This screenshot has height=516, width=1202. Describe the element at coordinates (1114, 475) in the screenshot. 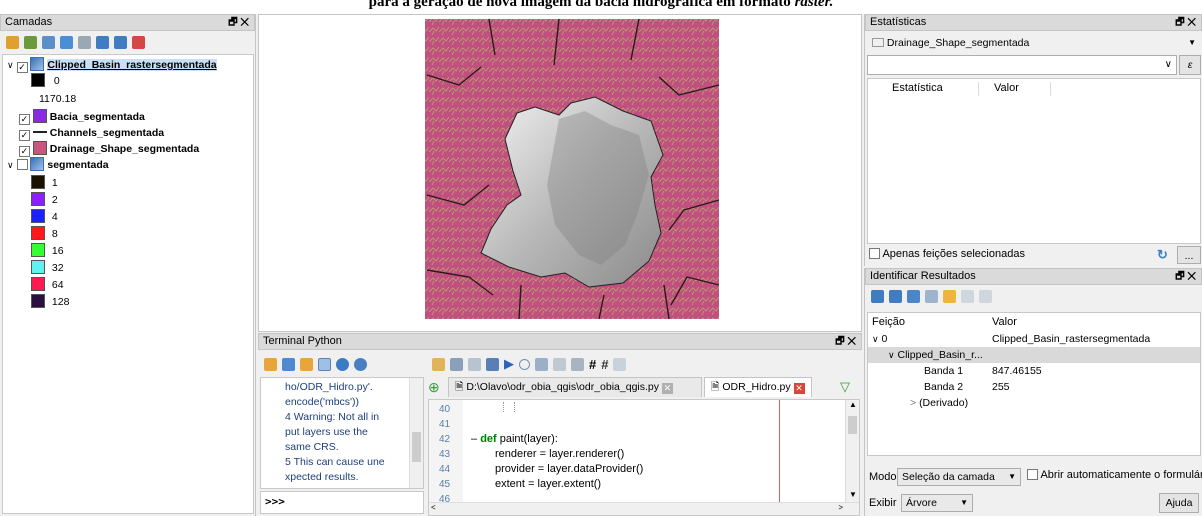

I see `auto-open-option: Abrir automaticamente o formulário` at that location.